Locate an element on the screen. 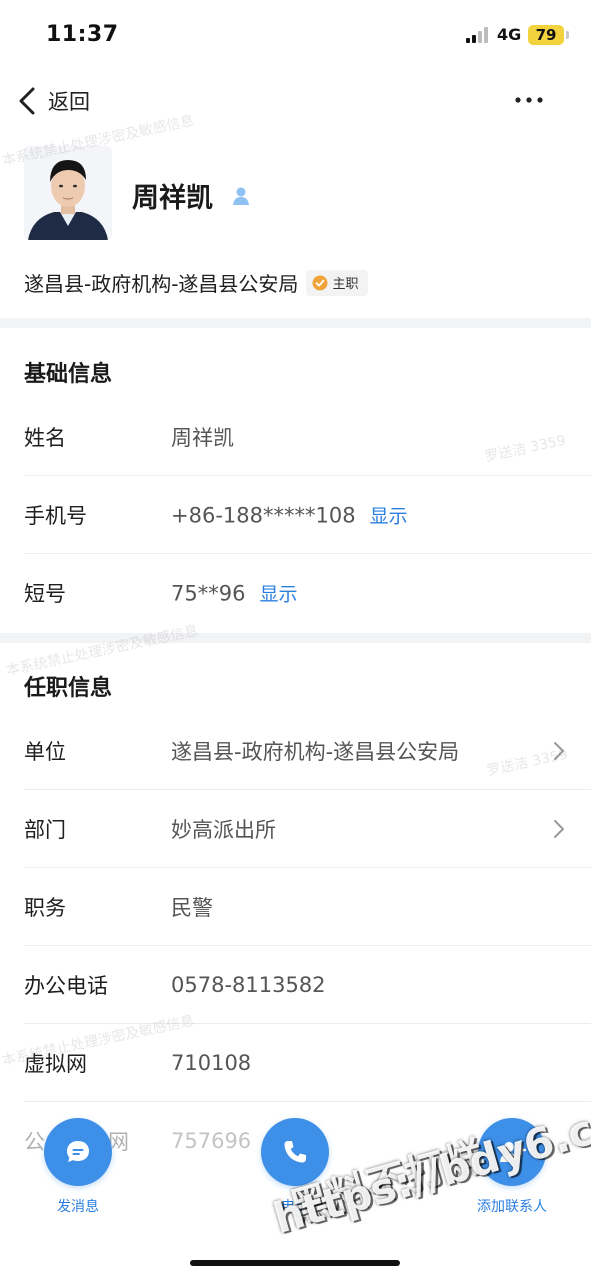 Image resolution: width=591 pixels, height=1280 pixels. add-contact-button: 添加联系人 is located at coordinates (512, 1163).